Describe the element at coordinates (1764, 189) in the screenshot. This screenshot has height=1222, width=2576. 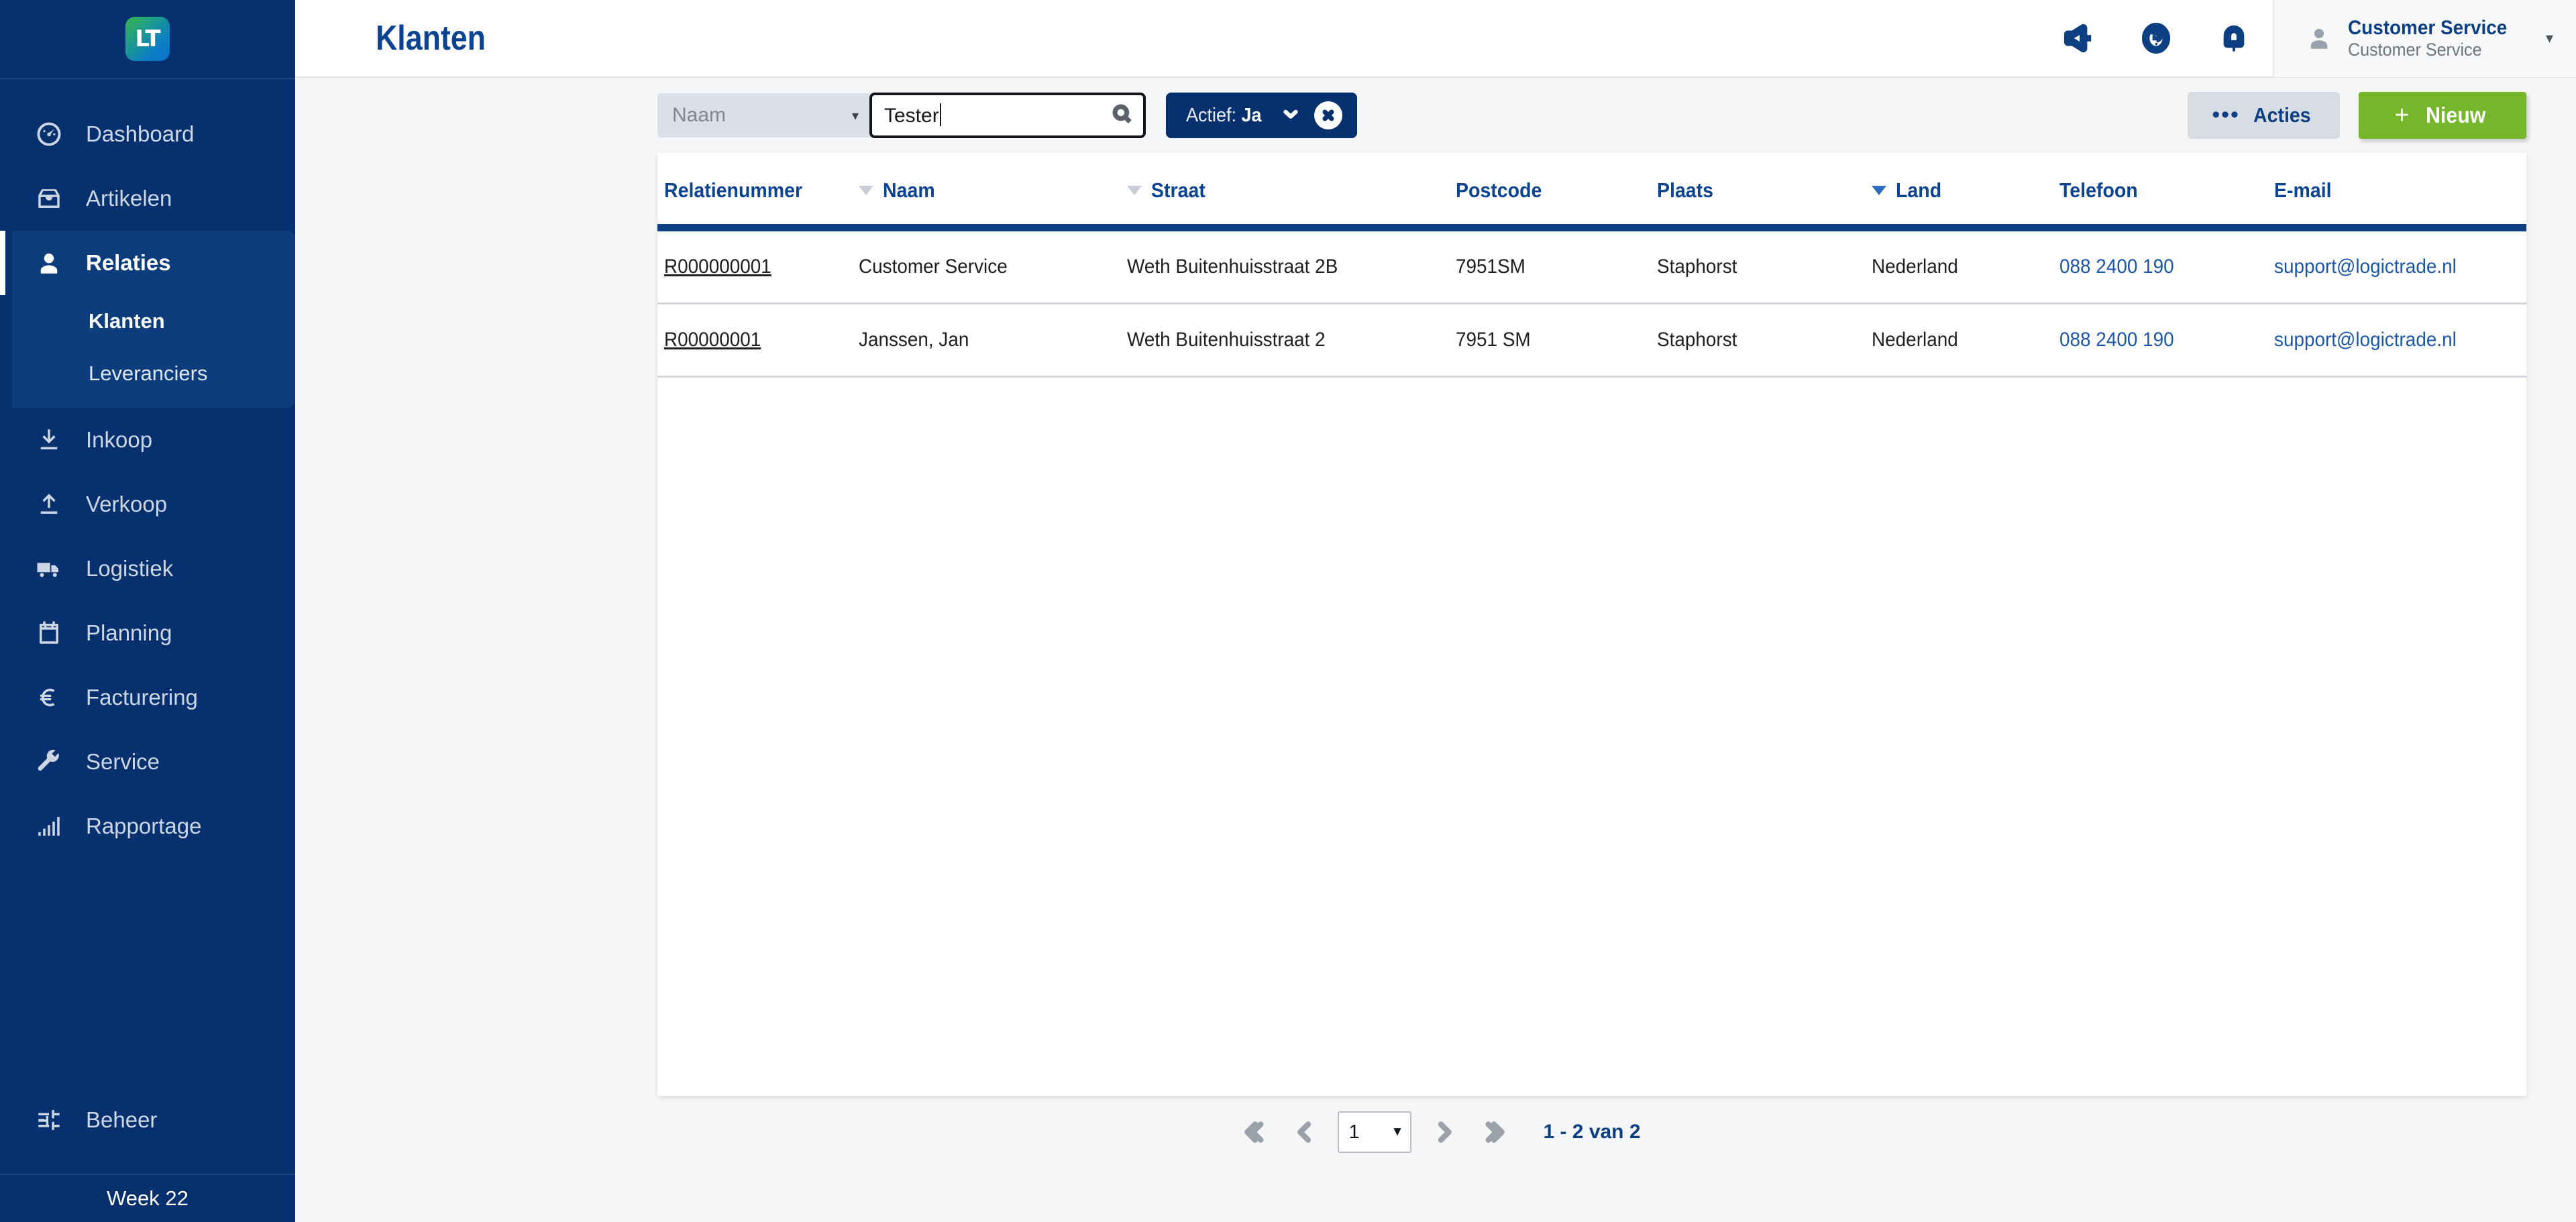
I see `column-header-plaats: Plaats` at that location.